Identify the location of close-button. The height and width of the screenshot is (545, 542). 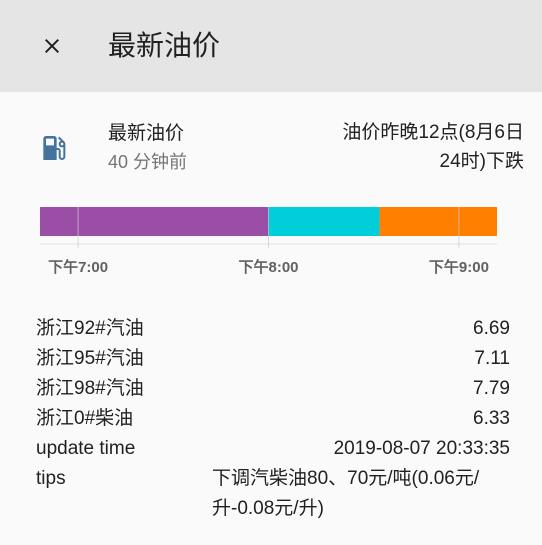
(52, 46).